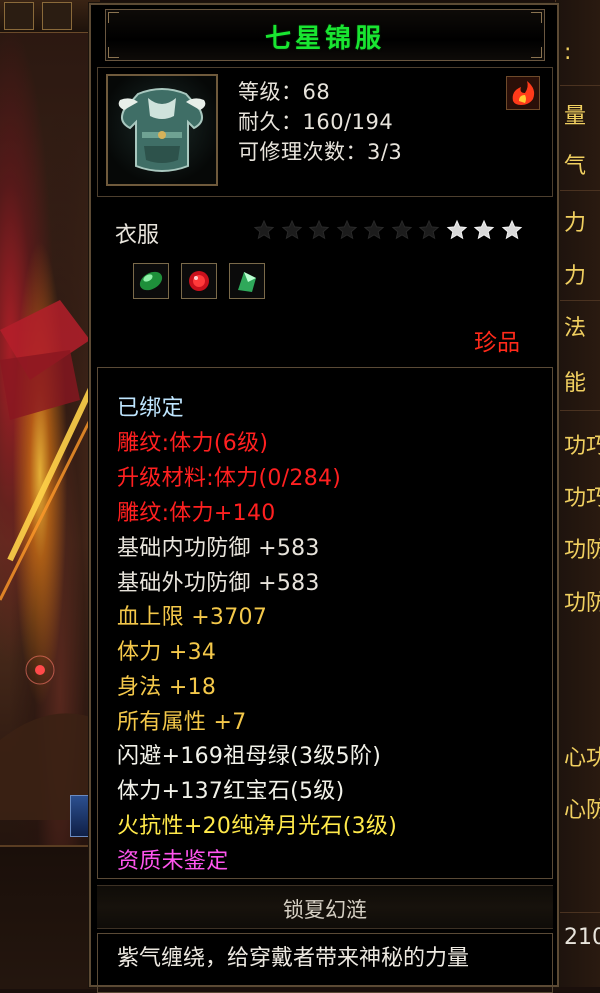 The width and height of the screenshot is (600, 993). I want to click on moonstone-gem-icon, so click(247, 281).